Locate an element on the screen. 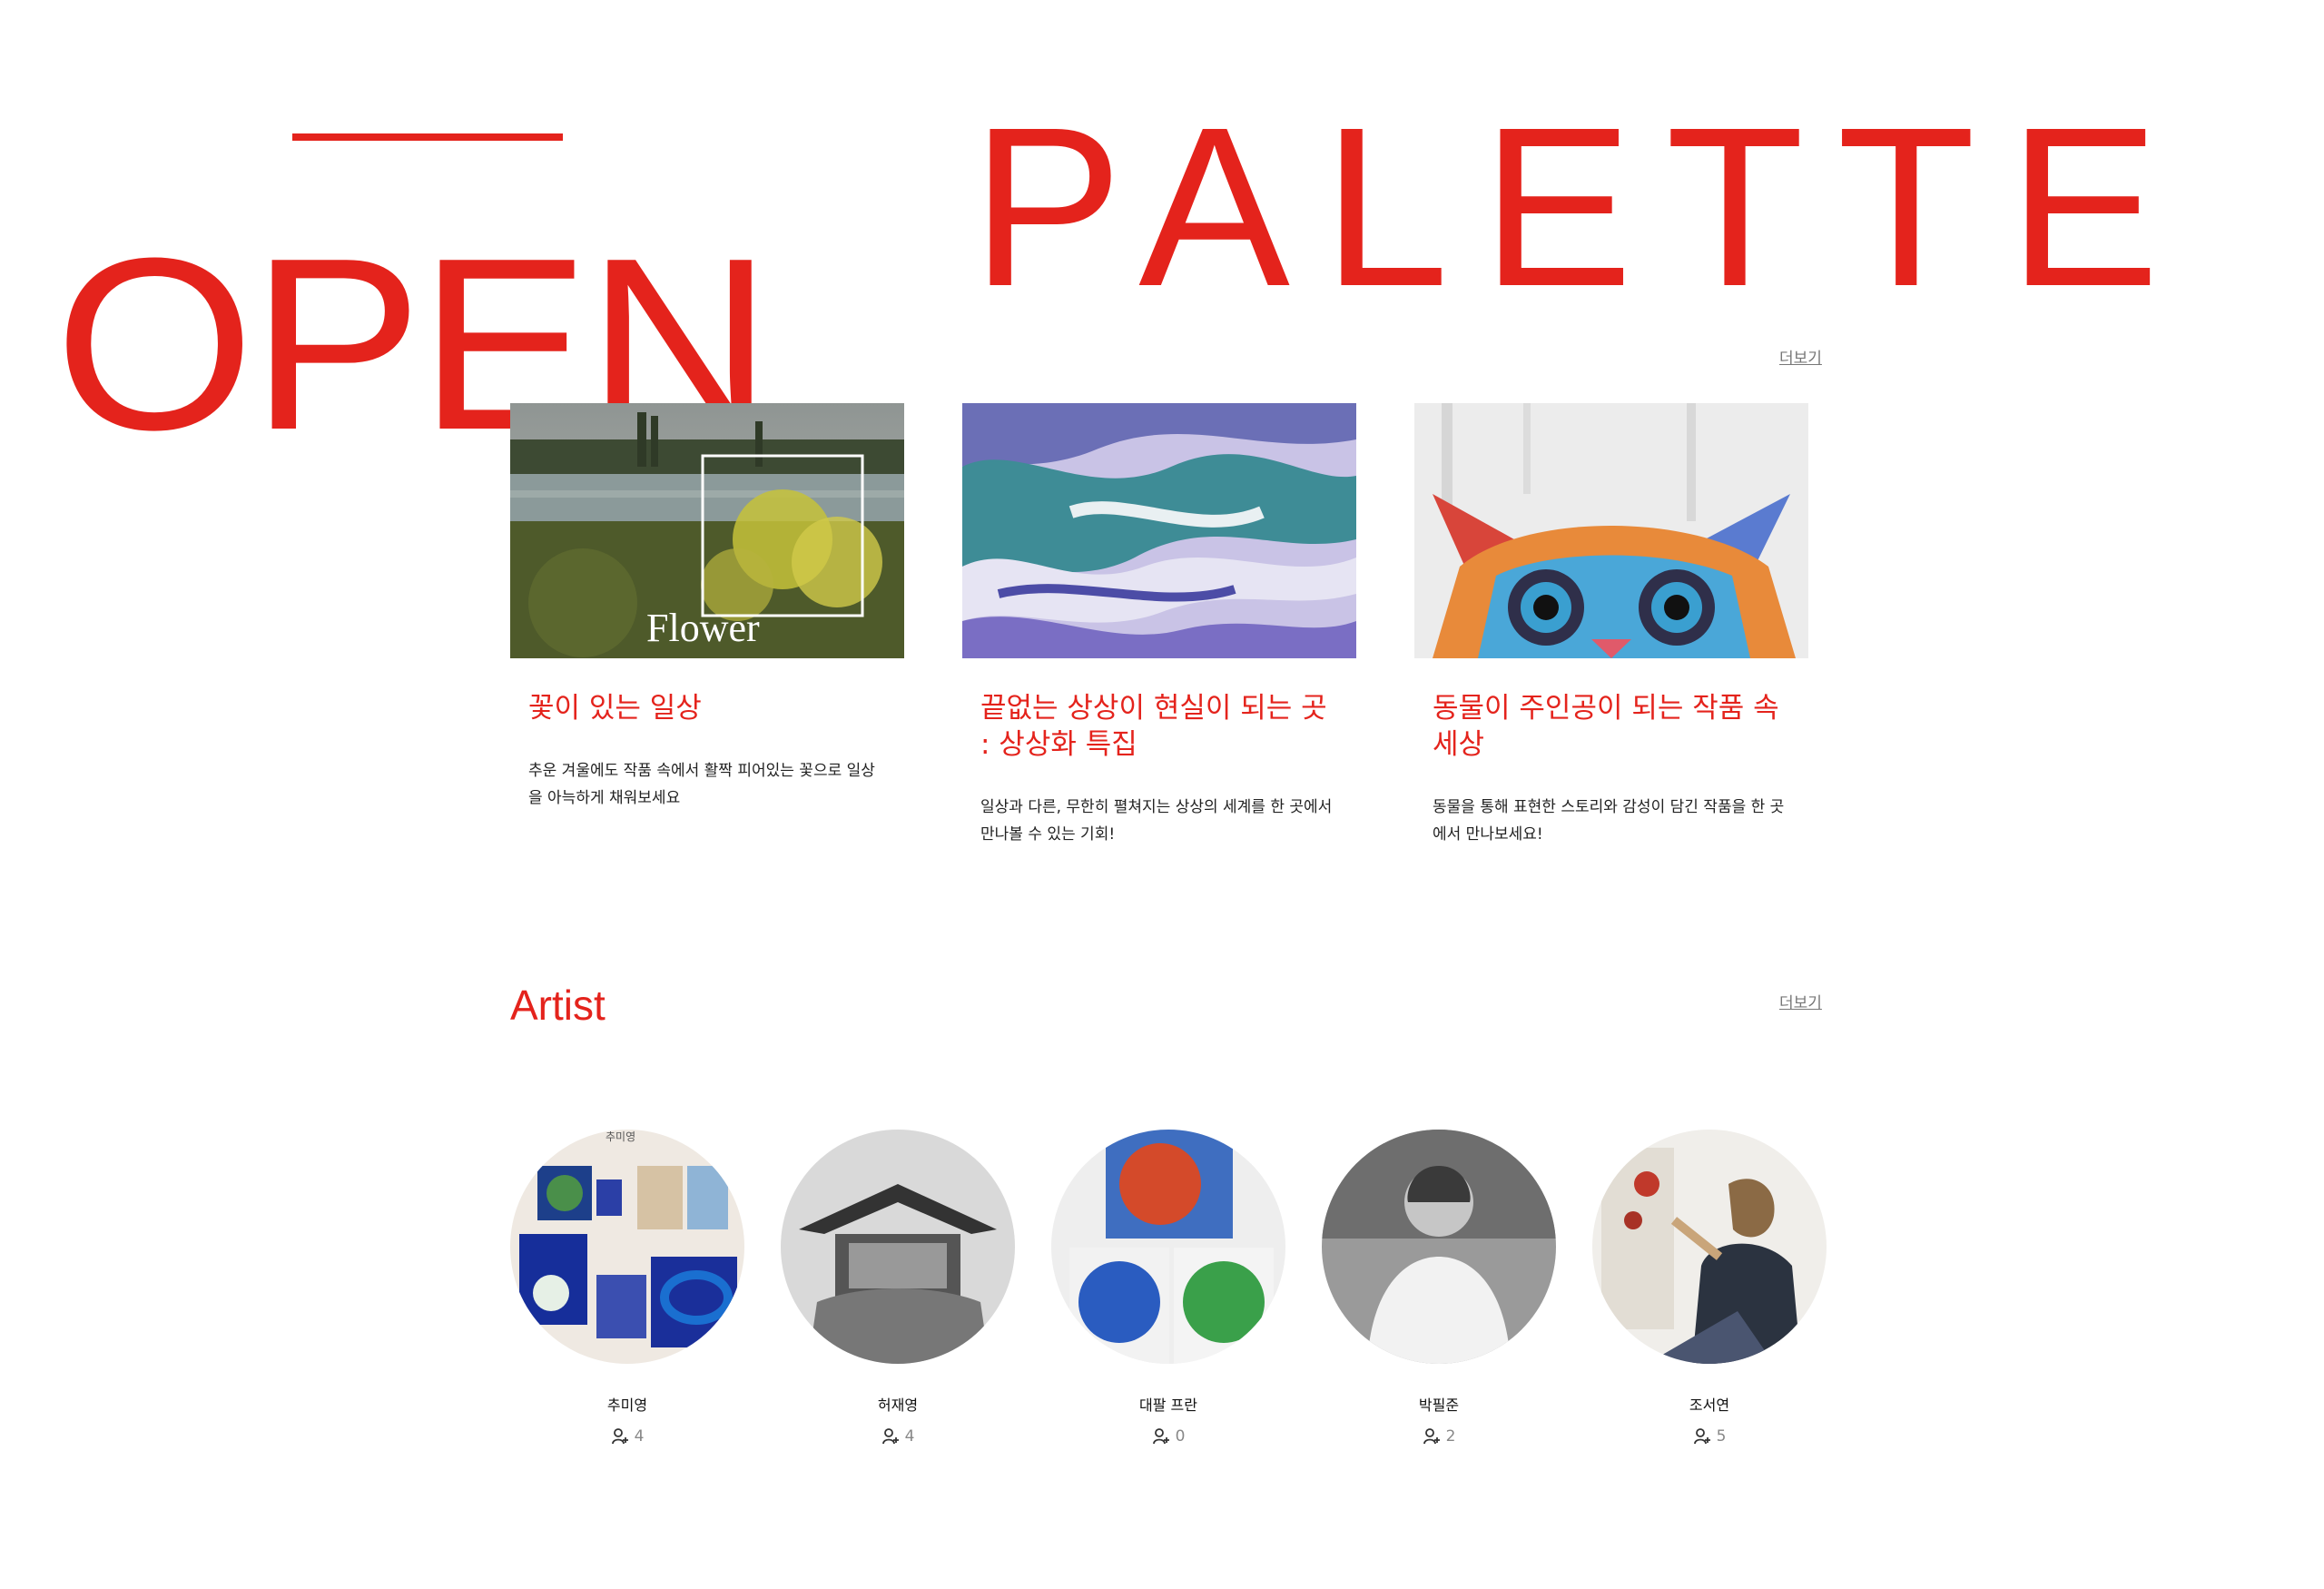  artist-card: 허재영 4 is located at coordinates (898, 1288).